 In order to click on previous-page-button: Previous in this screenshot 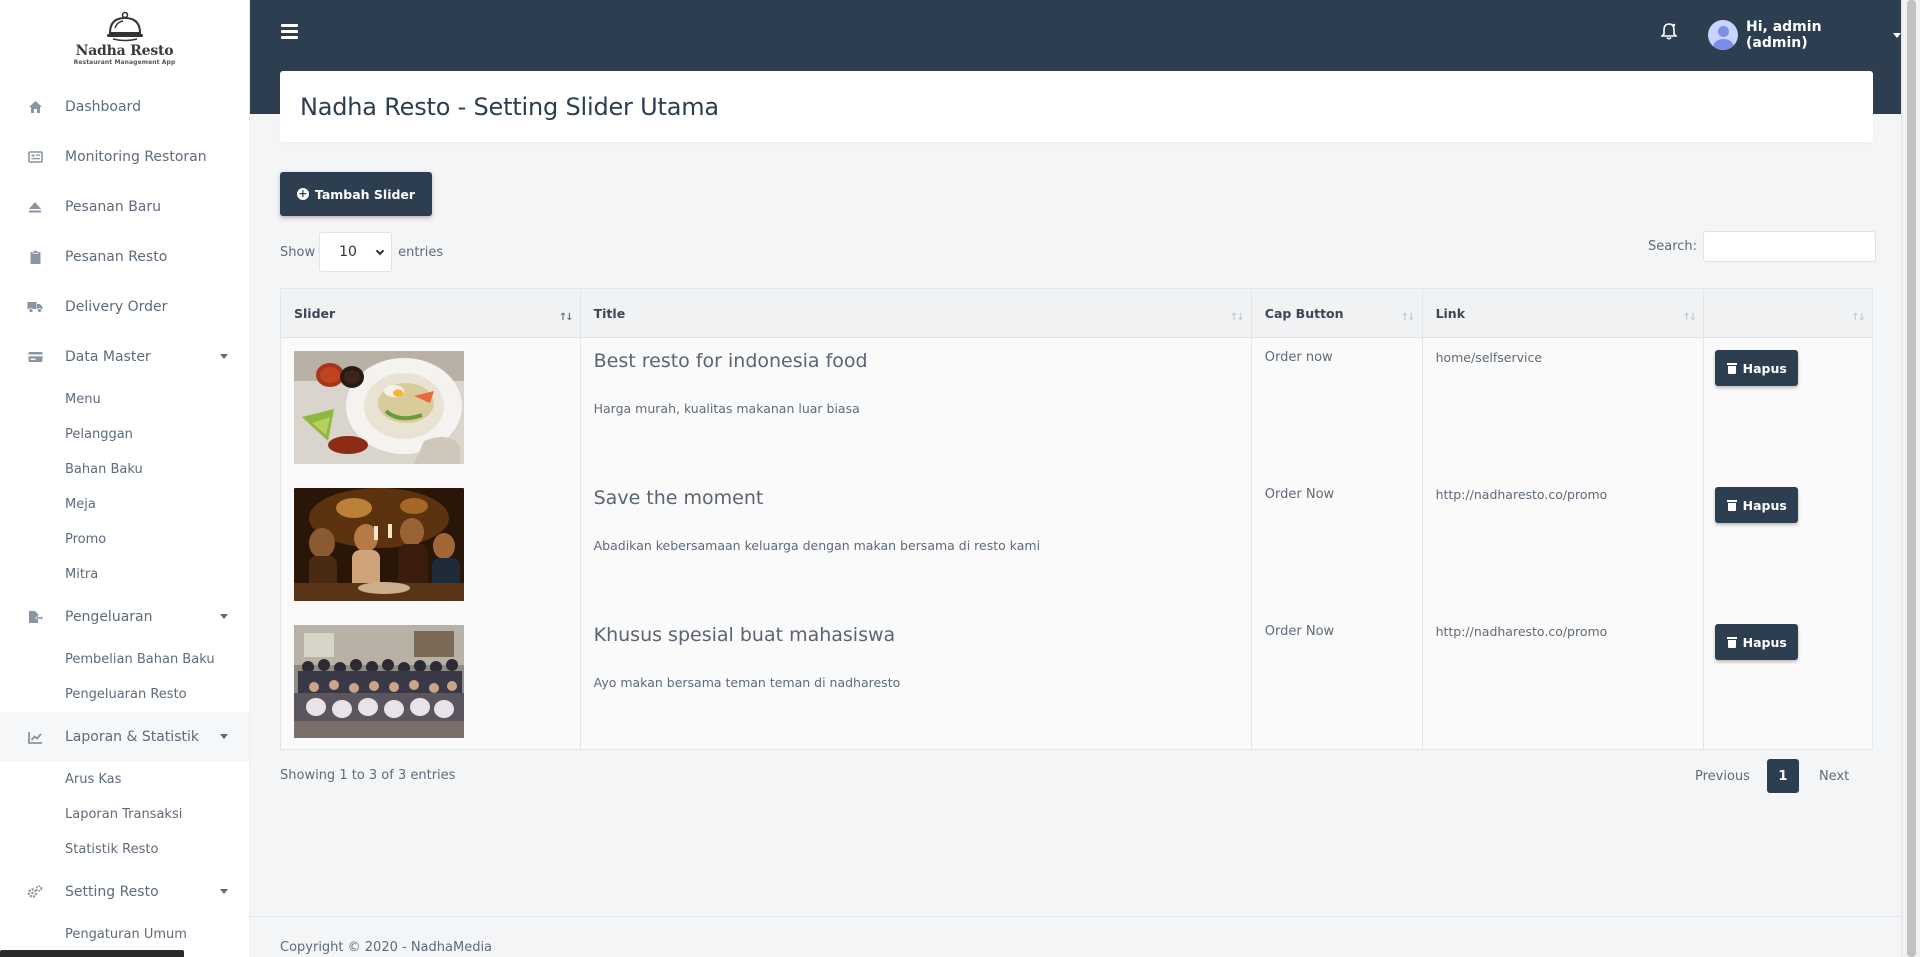, I will do `click(1722, 776)`.